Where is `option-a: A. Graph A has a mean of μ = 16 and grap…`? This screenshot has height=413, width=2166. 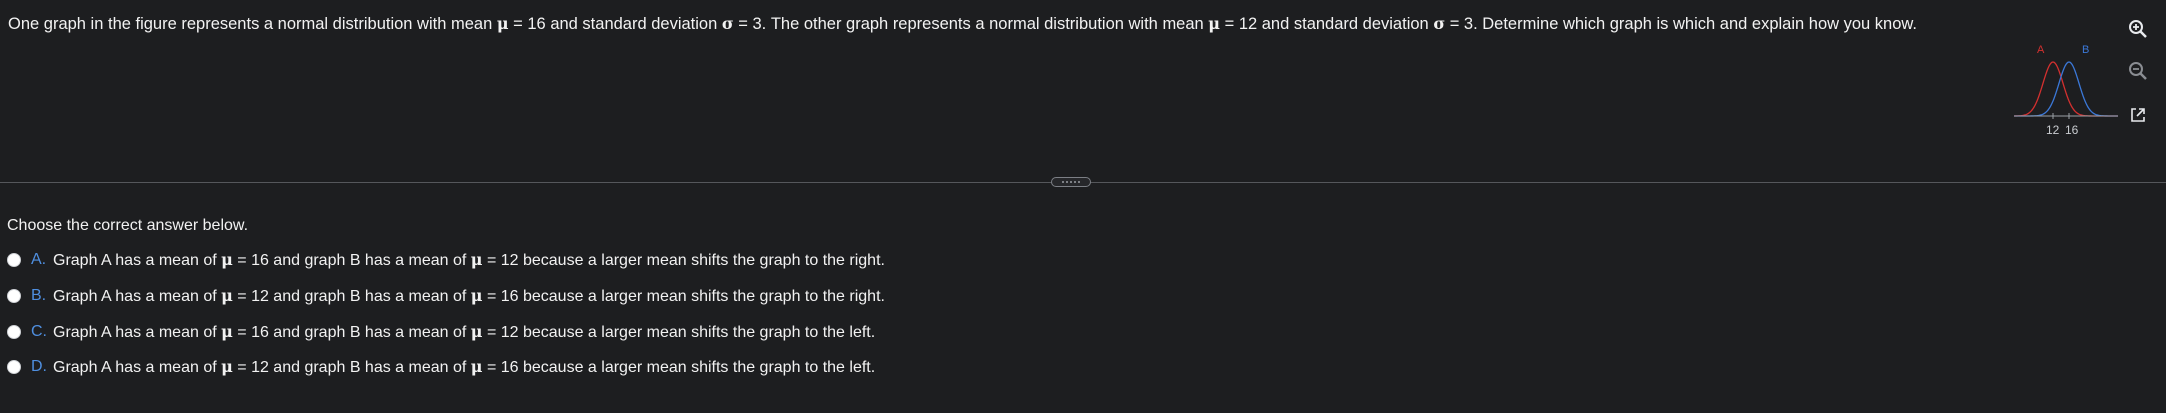 option-a: A. Graph A has a mean of μ = 16 and grap… is located at coordinates (446, 260).